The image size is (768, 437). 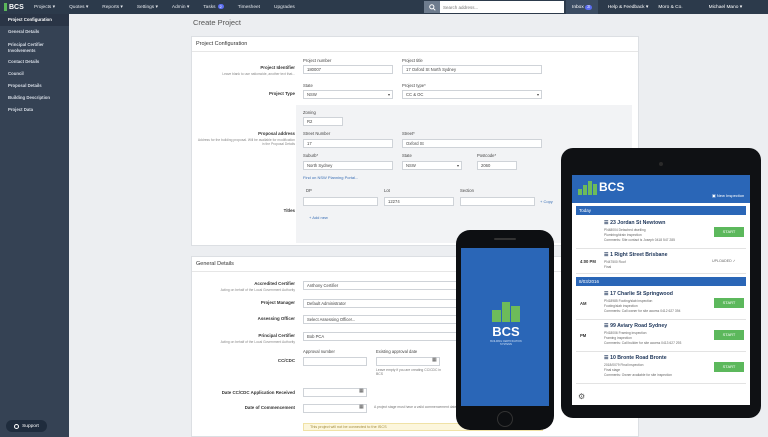 I want to click on logo-text: BCS, so click(x=16, y=7).